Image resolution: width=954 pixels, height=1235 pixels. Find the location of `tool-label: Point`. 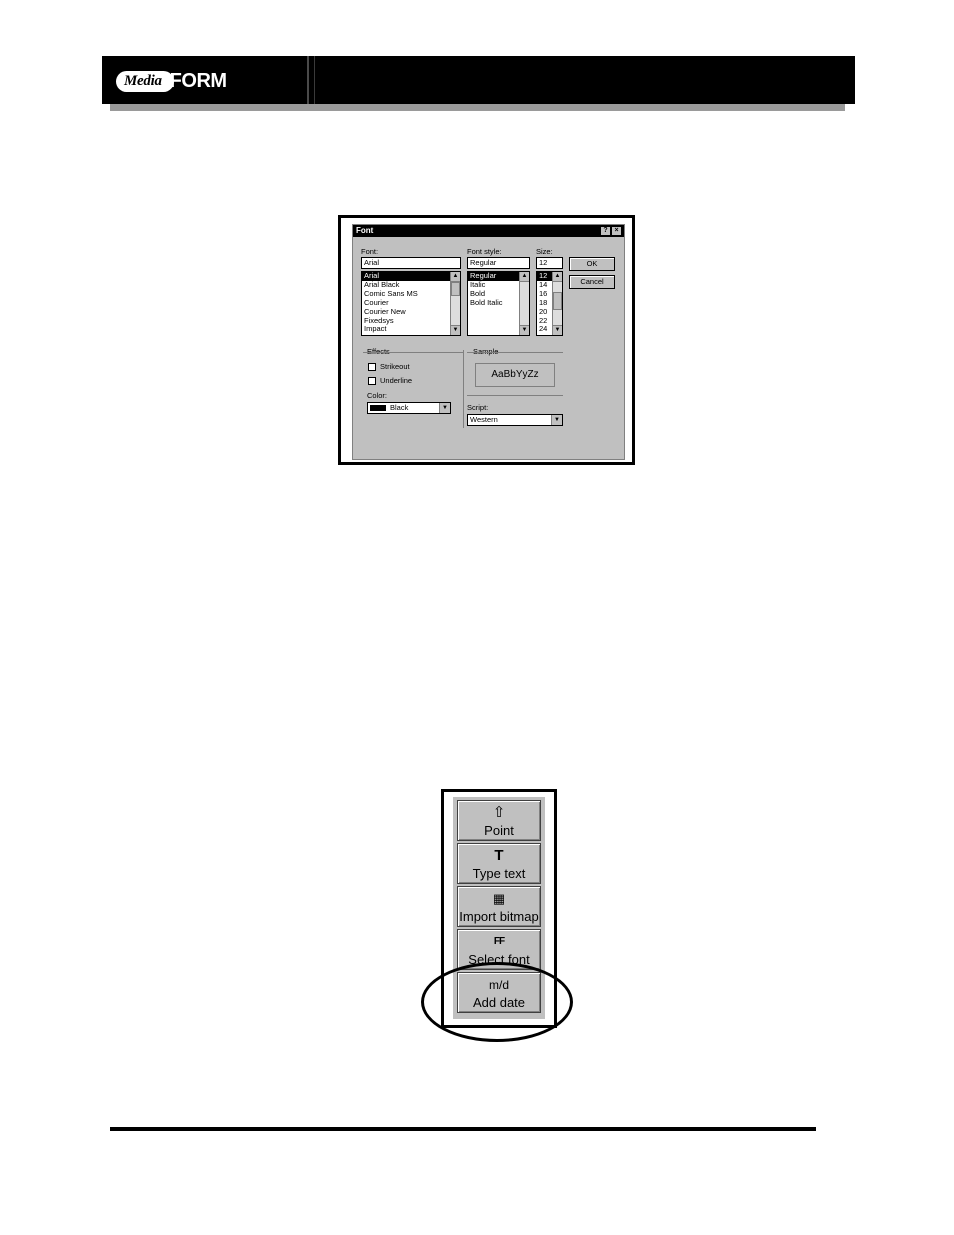

tool-label: Point is located at coordinates (499, 830).